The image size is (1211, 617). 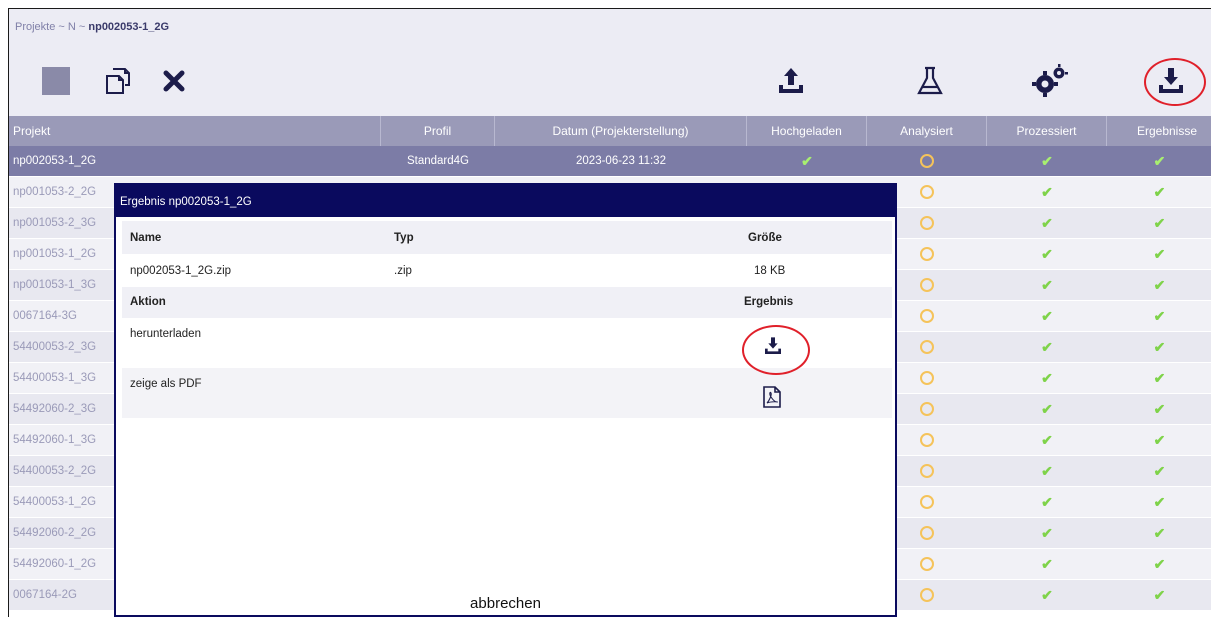 What do you see at coordinates (507, 302) in the screenshot?
I see `action-header-row: Aktion Ergebnis` at bounding box center [507, 302].